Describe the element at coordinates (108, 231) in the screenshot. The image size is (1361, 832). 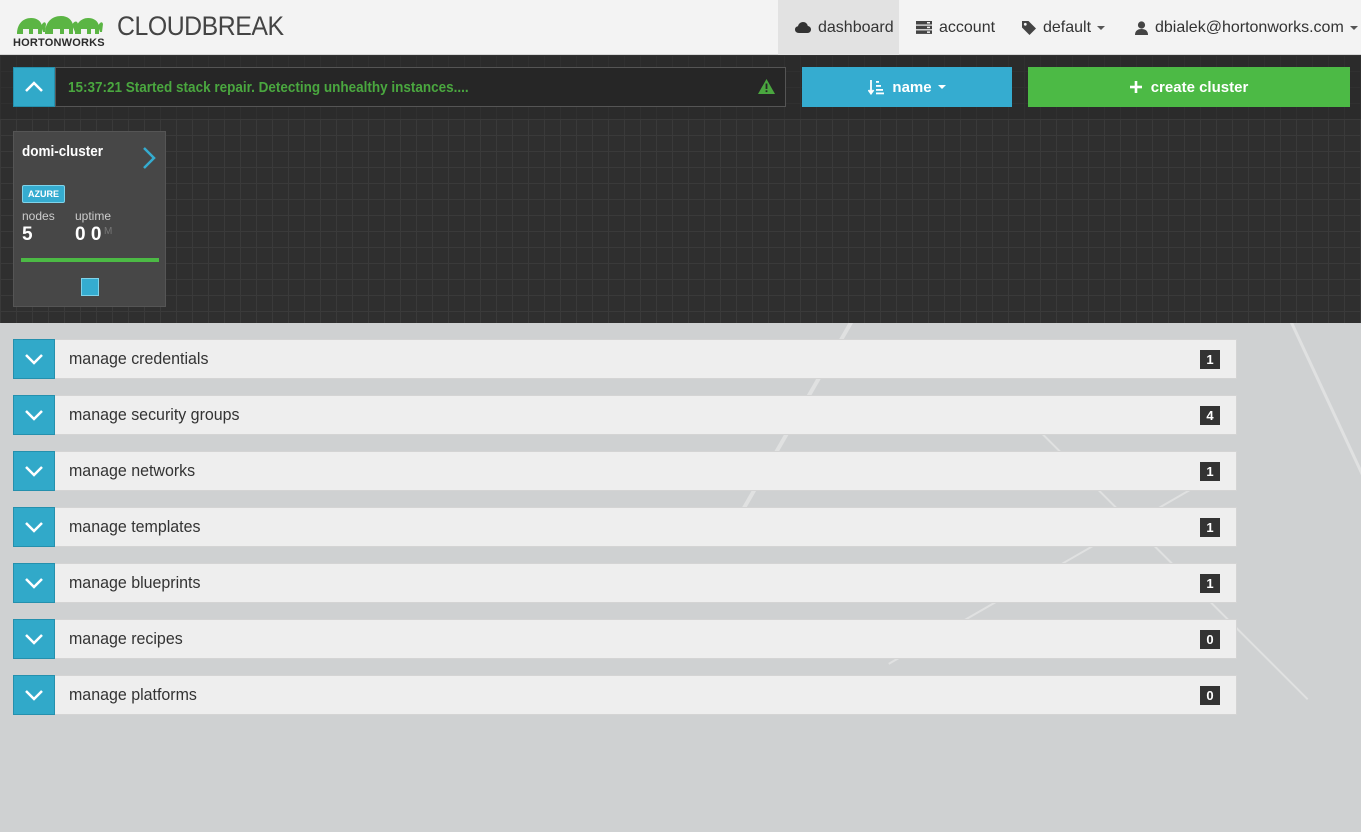
I see `uptime-unit: M` at that location.